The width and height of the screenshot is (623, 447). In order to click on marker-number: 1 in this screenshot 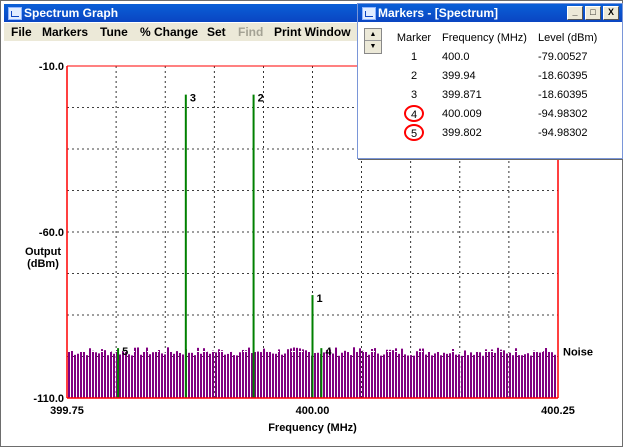, I will do `click(414, 56)`.